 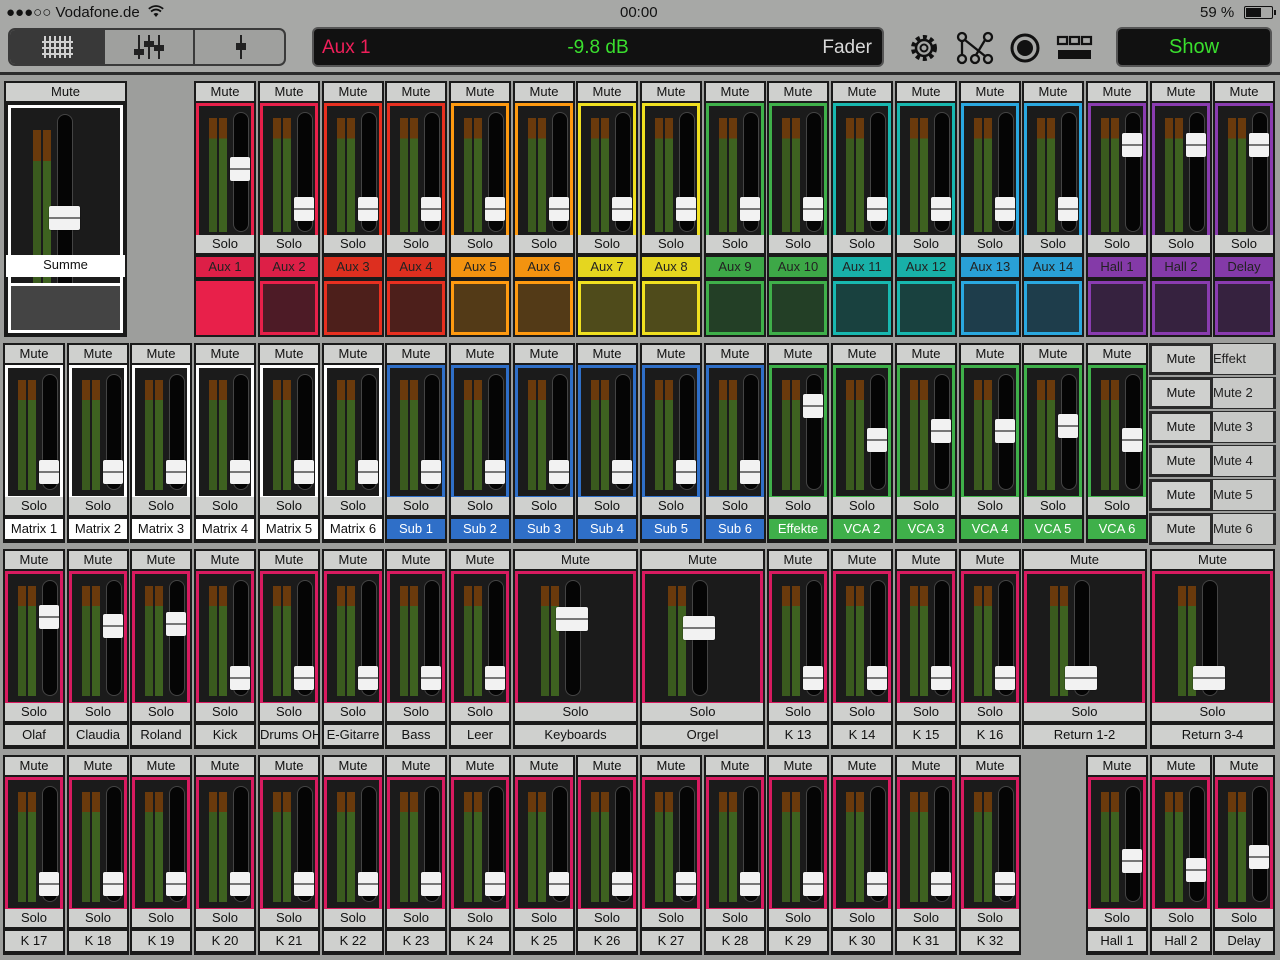 What do you see at coordinates (56, 47) in the screenshot?
I see `view-all-faders-button` at bounding box center [56, 47].